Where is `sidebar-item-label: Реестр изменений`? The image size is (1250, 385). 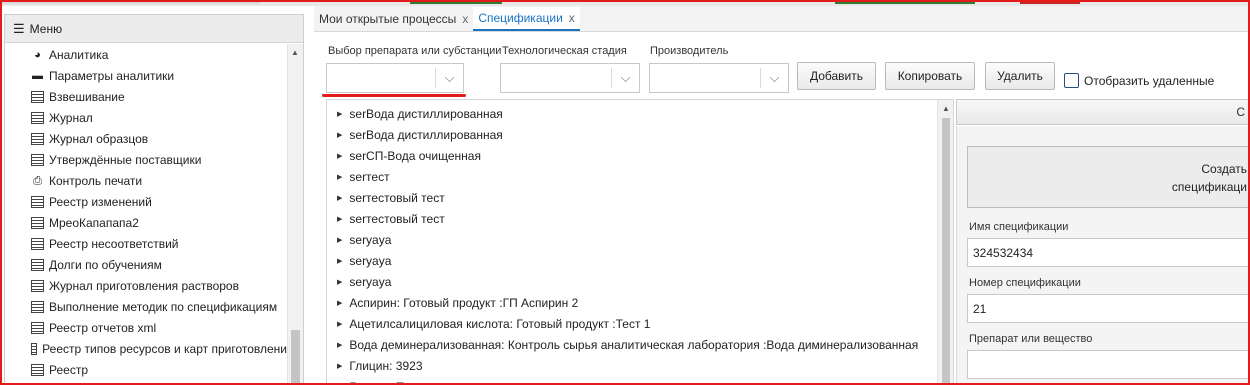
sidebar-item-label: Реестр изменений is located at coordinates (100, 201).